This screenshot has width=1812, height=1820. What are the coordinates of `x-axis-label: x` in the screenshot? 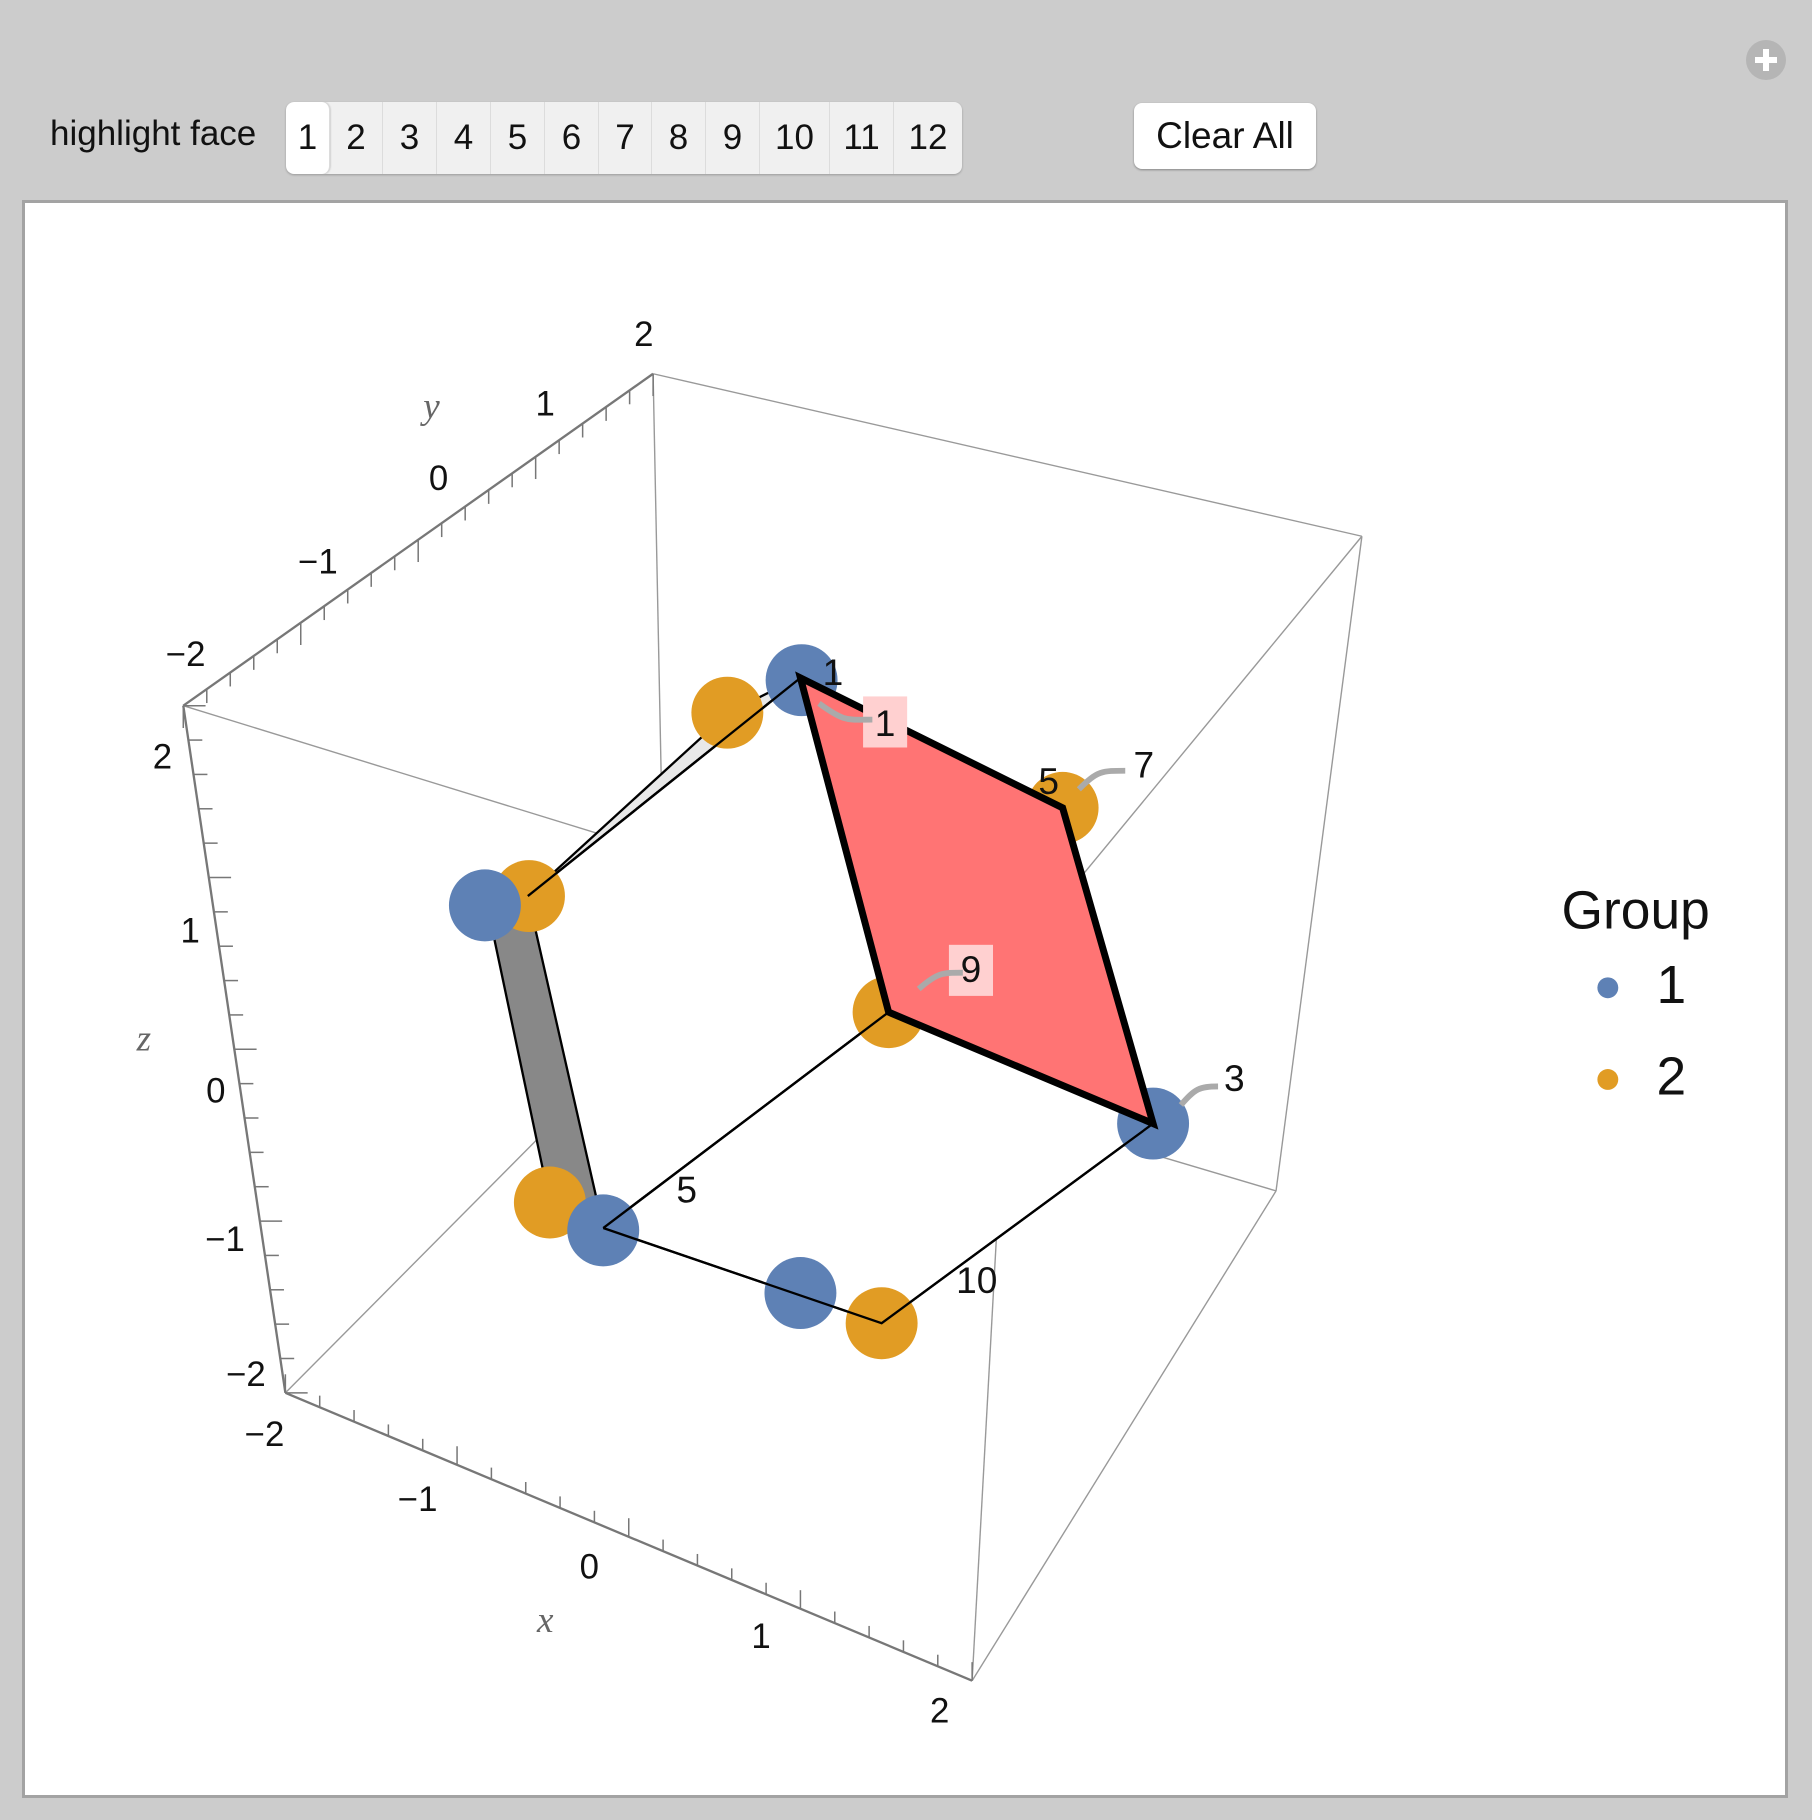 It's located at (545, 1620).